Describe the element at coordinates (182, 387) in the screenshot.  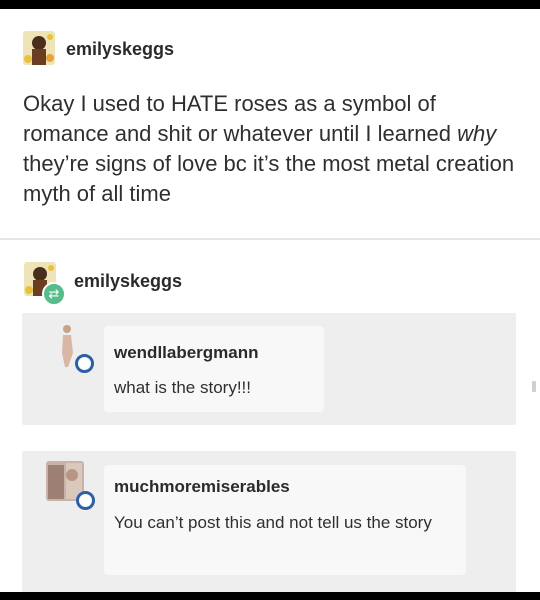
I see `reply-text: what is the story!!!` at that location.